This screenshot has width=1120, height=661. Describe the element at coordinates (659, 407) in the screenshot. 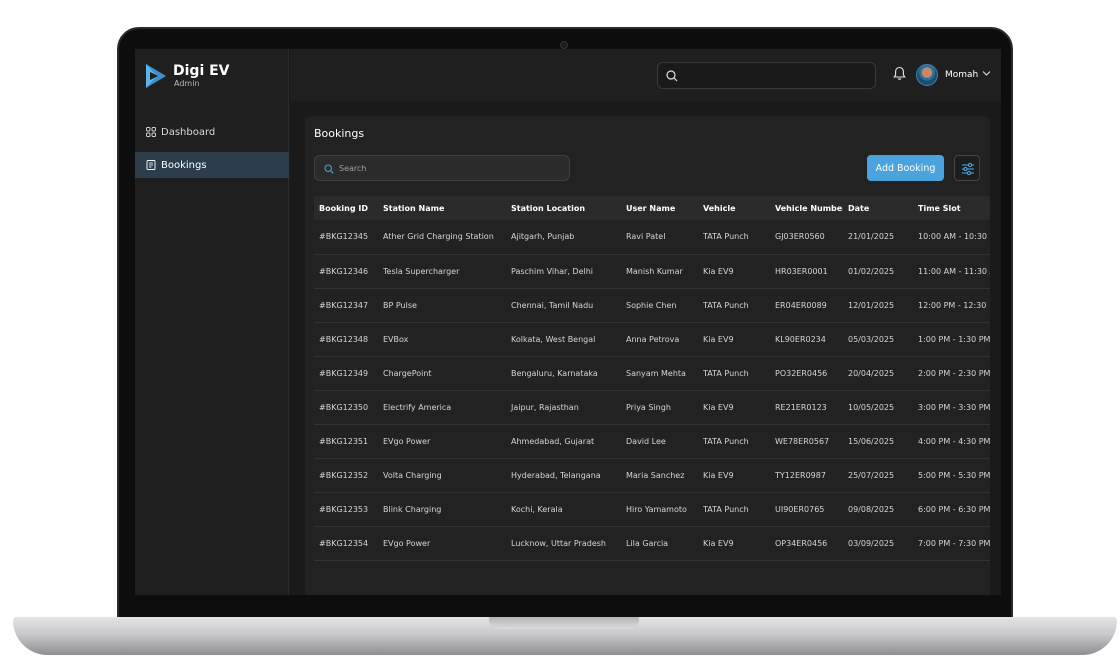

I see `table-cell: Priya Singh` at that location.